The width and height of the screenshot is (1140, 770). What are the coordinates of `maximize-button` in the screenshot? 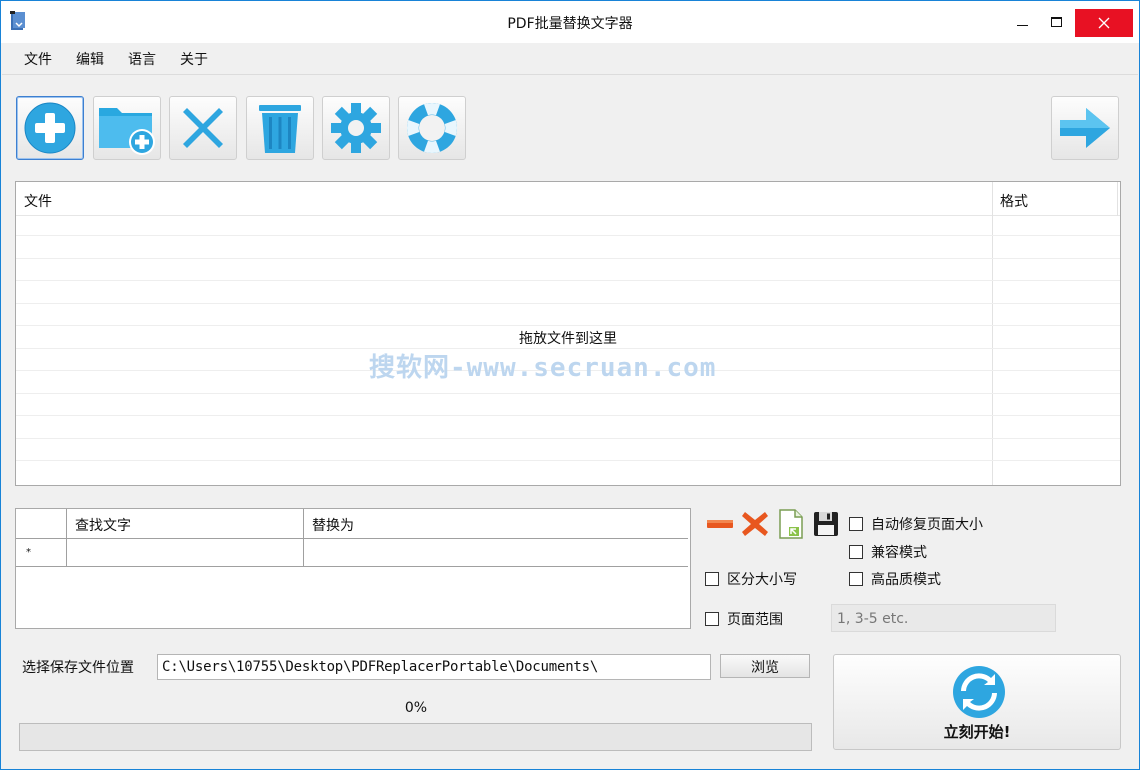 It's located at (1056, 22).